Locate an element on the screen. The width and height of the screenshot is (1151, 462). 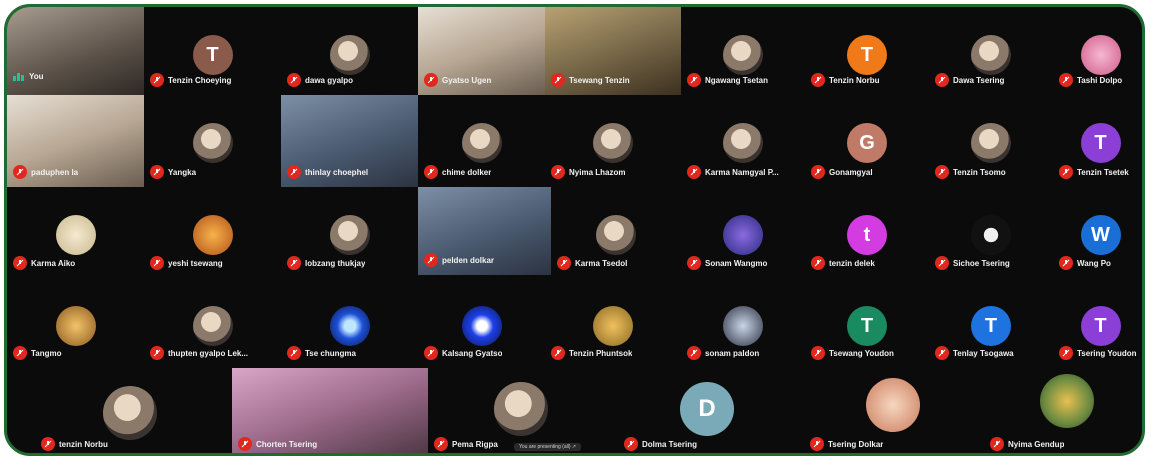
participant-tile: Chorten Tsering is located at coordinates (330, 410).